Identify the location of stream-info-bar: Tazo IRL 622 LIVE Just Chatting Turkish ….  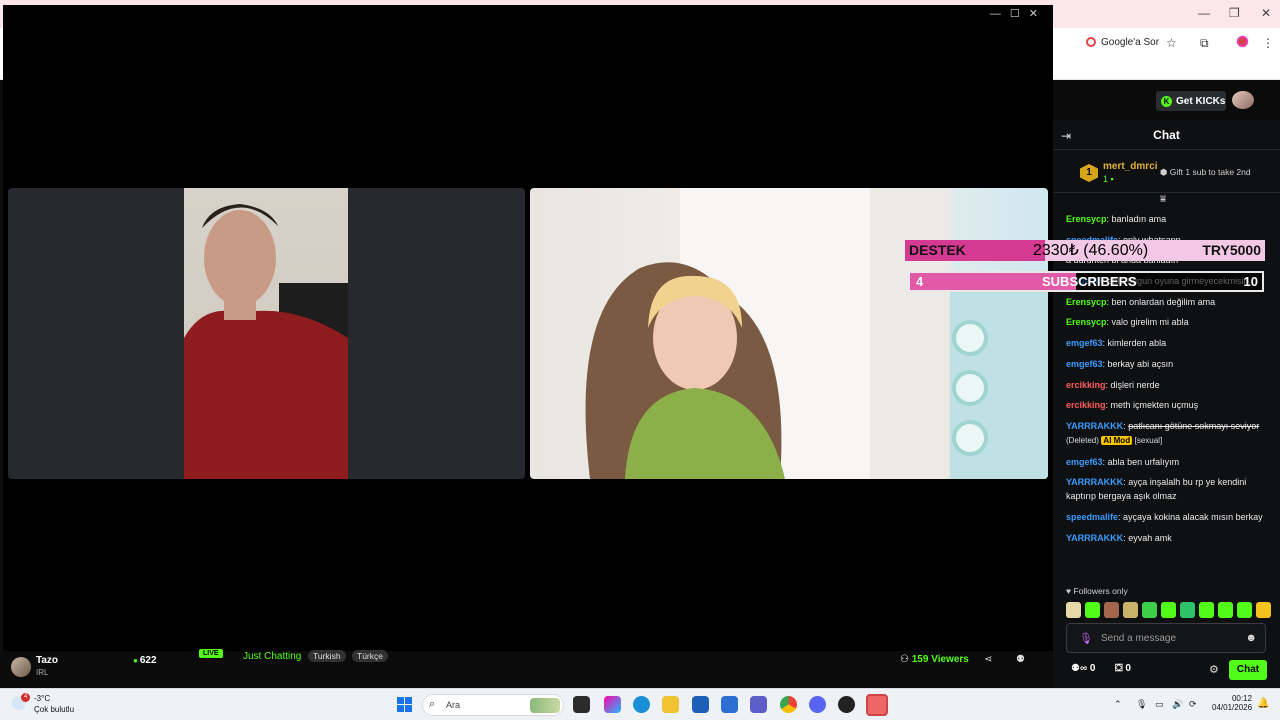
(526, 668).